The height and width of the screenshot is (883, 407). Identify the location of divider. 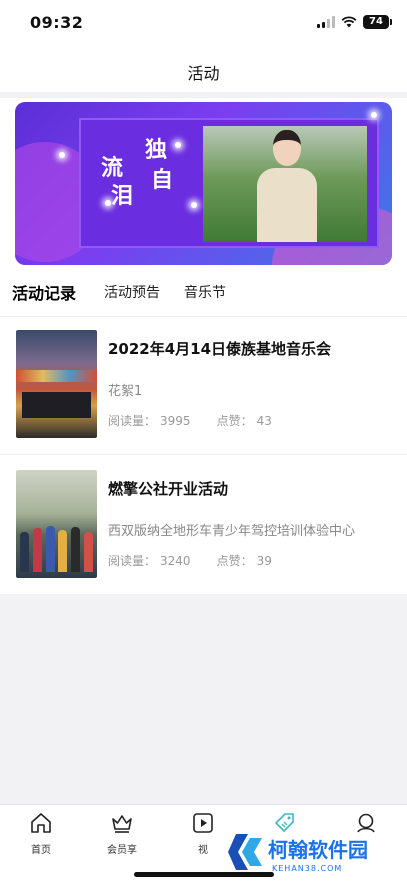
(203, 454).